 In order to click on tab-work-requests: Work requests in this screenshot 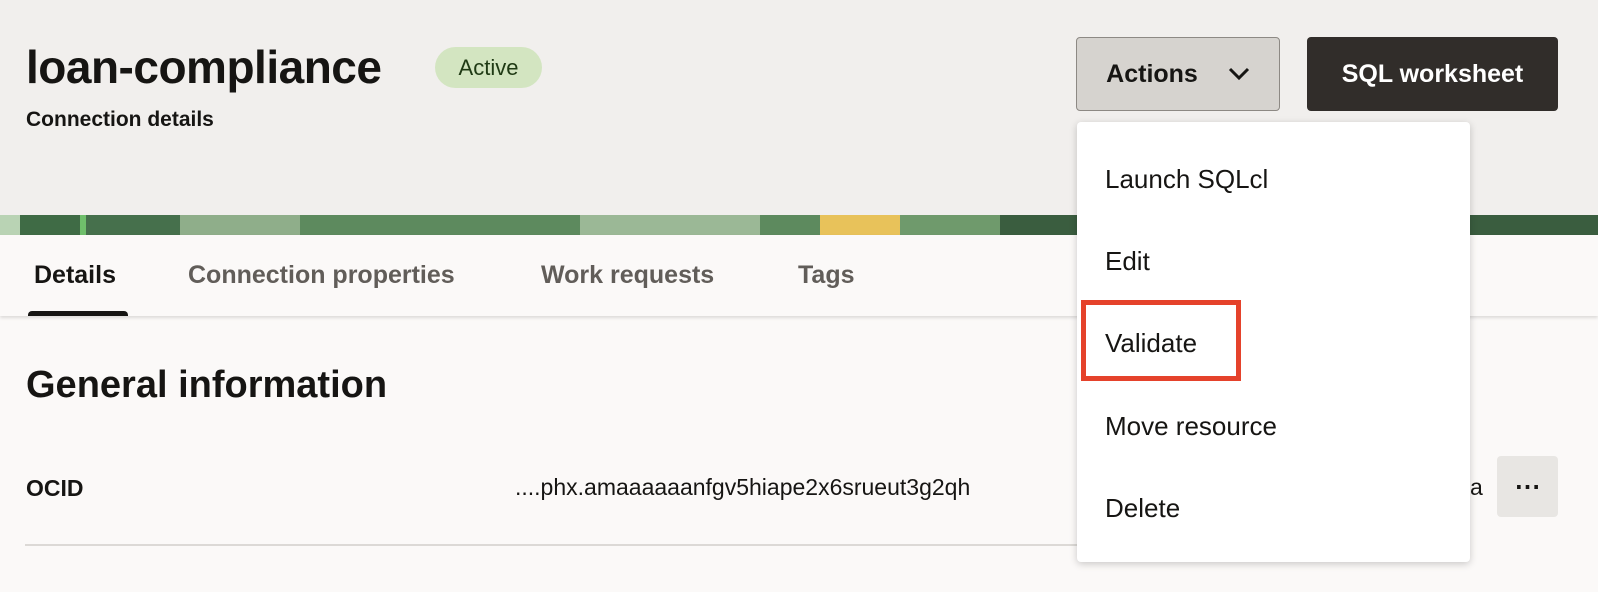, I will do `click(627, 275)`.